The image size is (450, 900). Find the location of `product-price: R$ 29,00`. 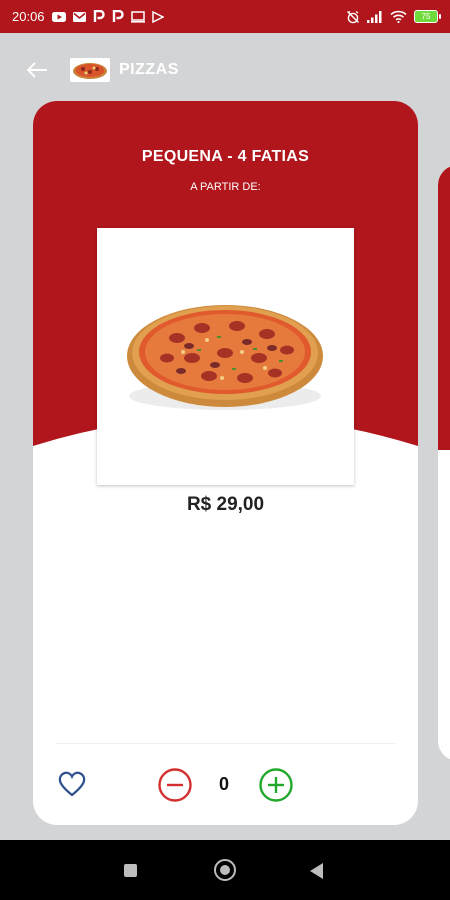

product-price: R$ 29,00 is located at coordinates (225, 504).